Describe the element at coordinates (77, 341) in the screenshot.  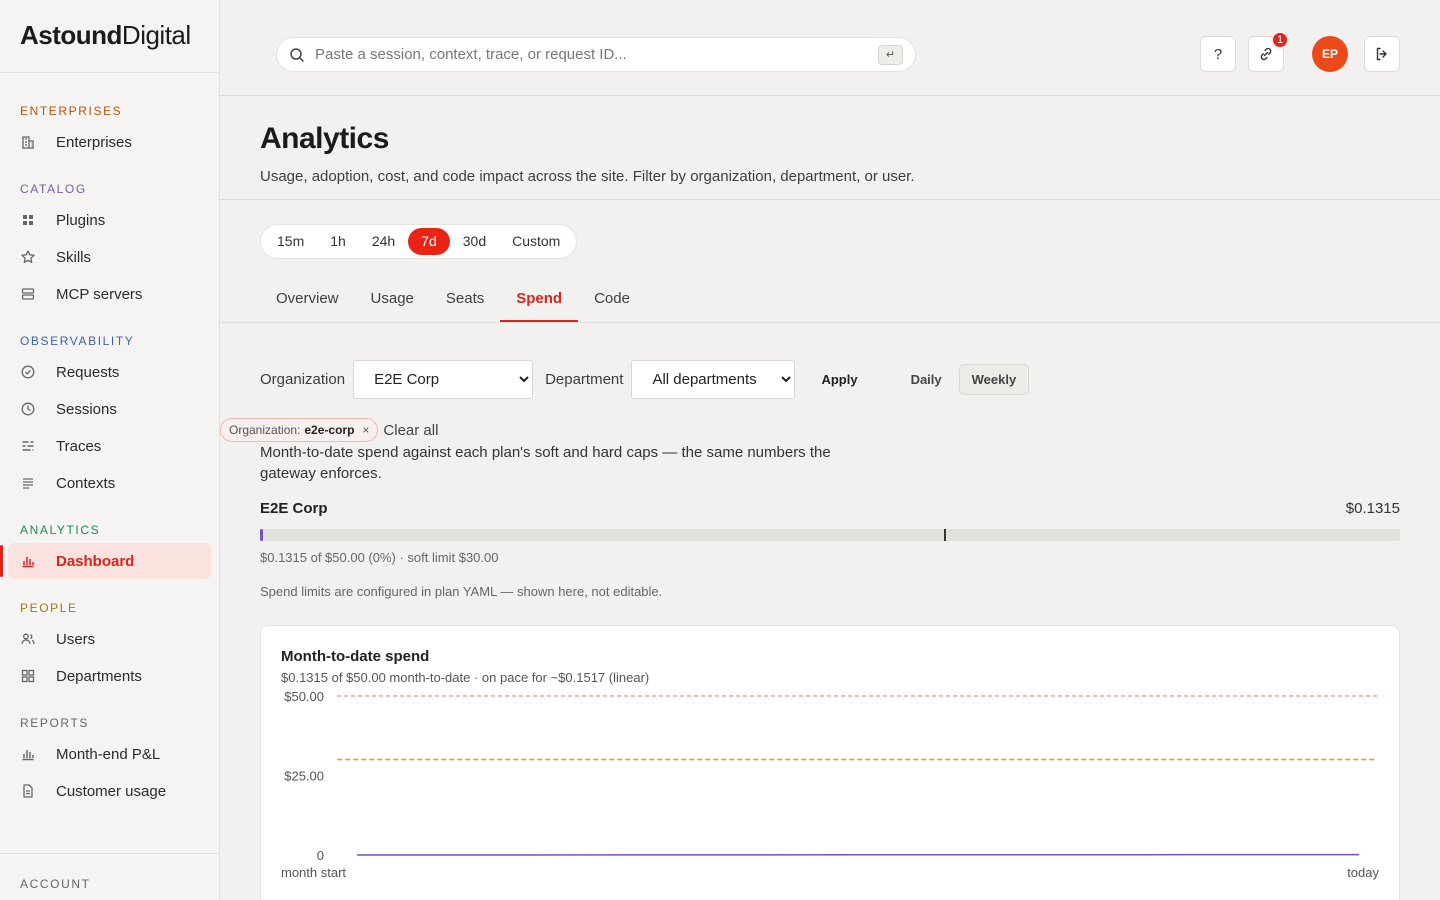
I see `section-observability: OBSERVABILITY` at that location.